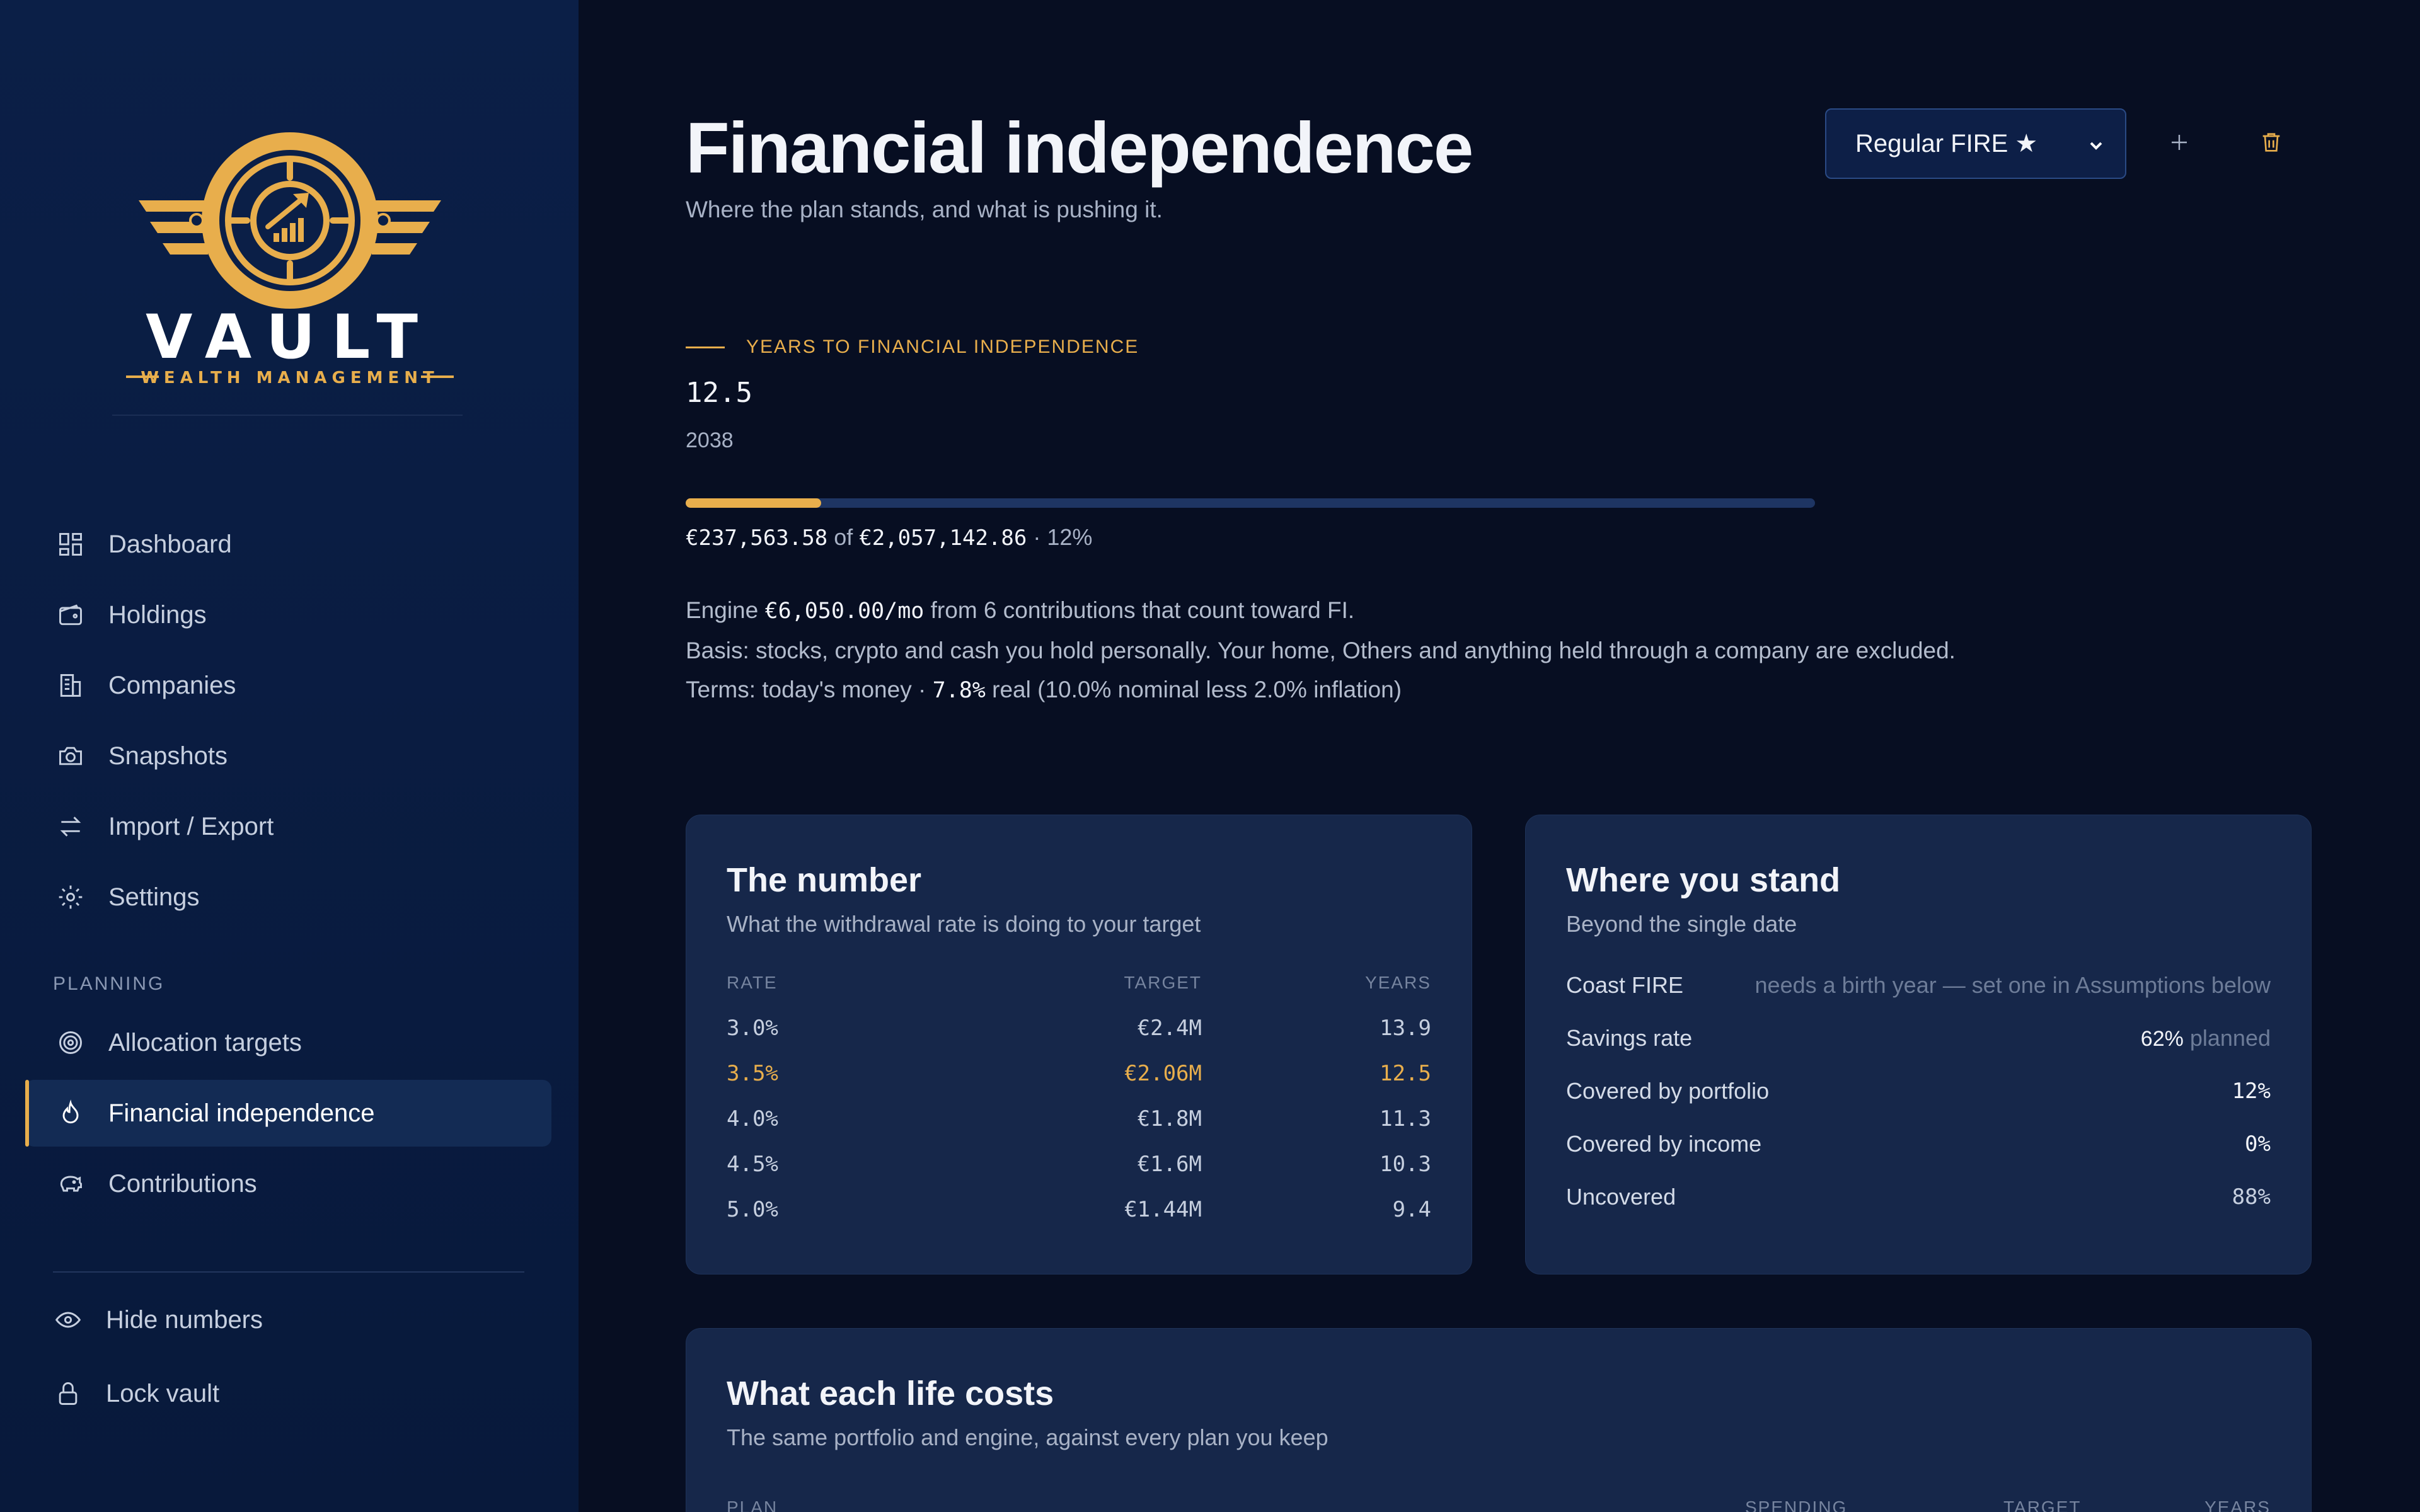  I want to click on vault-emblem-icon: VAULT WEALTH MANAGEMENT, so click(290, 259).